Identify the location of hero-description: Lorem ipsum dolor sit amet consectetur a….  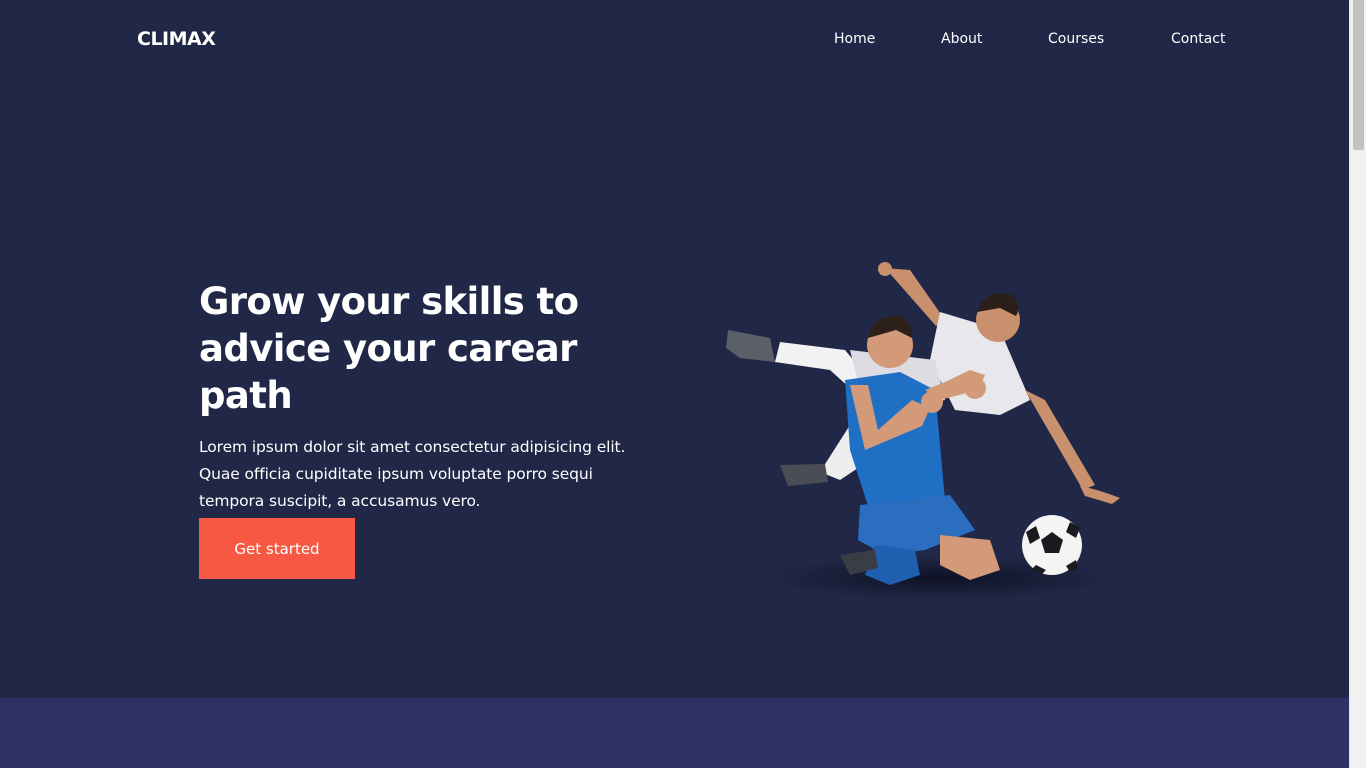
(412, 474).